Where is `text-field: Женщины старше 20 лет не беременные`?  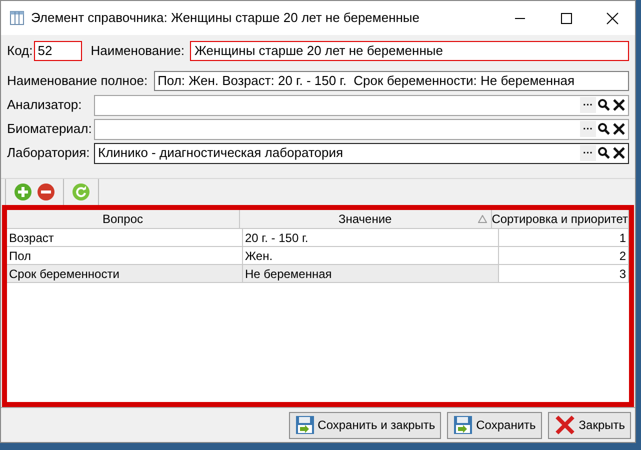
text-field: Женщины старше 20 лет не беременные is located at coordinates (409, 51).